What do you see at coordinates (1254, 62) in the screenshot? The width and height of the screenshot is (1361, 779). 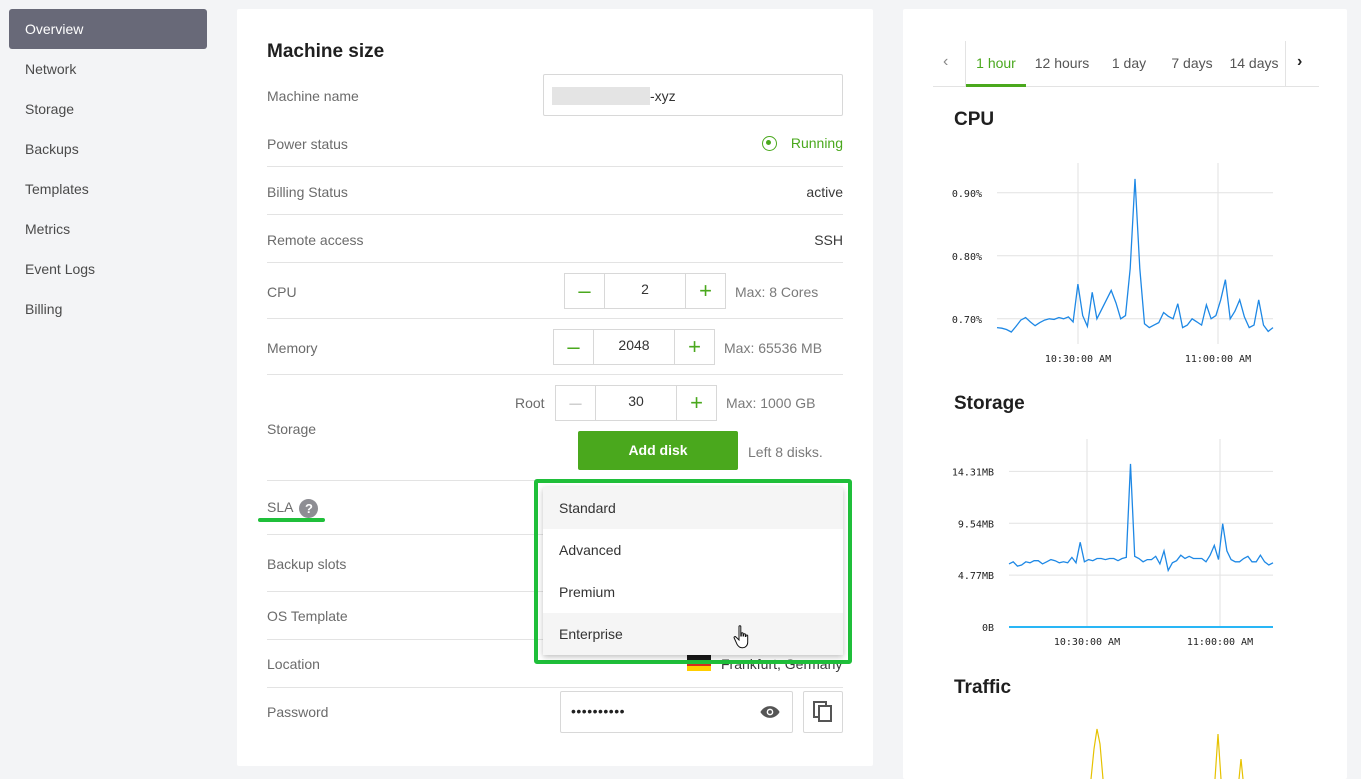 I see `tab-14-days: 14 days` at bounding box center [1254, 62].